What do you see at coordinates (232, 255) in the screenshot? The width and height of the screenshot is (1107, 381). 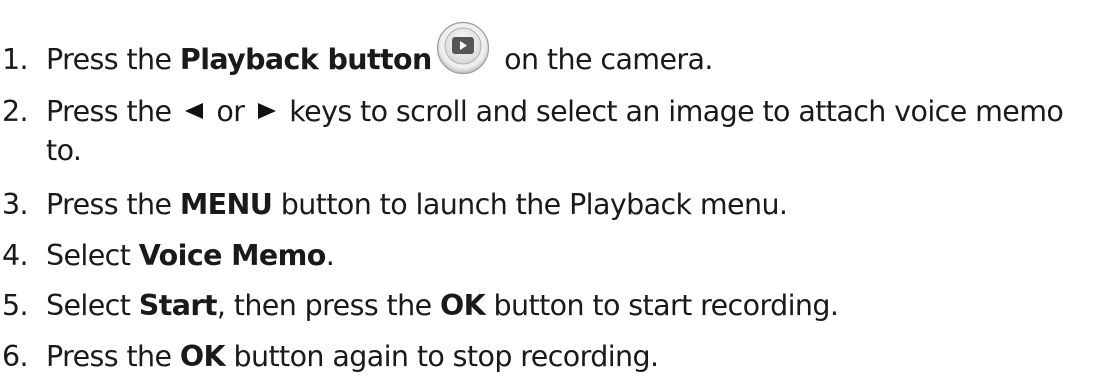 I see `step-bold-text: Voice Memo` at bounding box center [232, 255].